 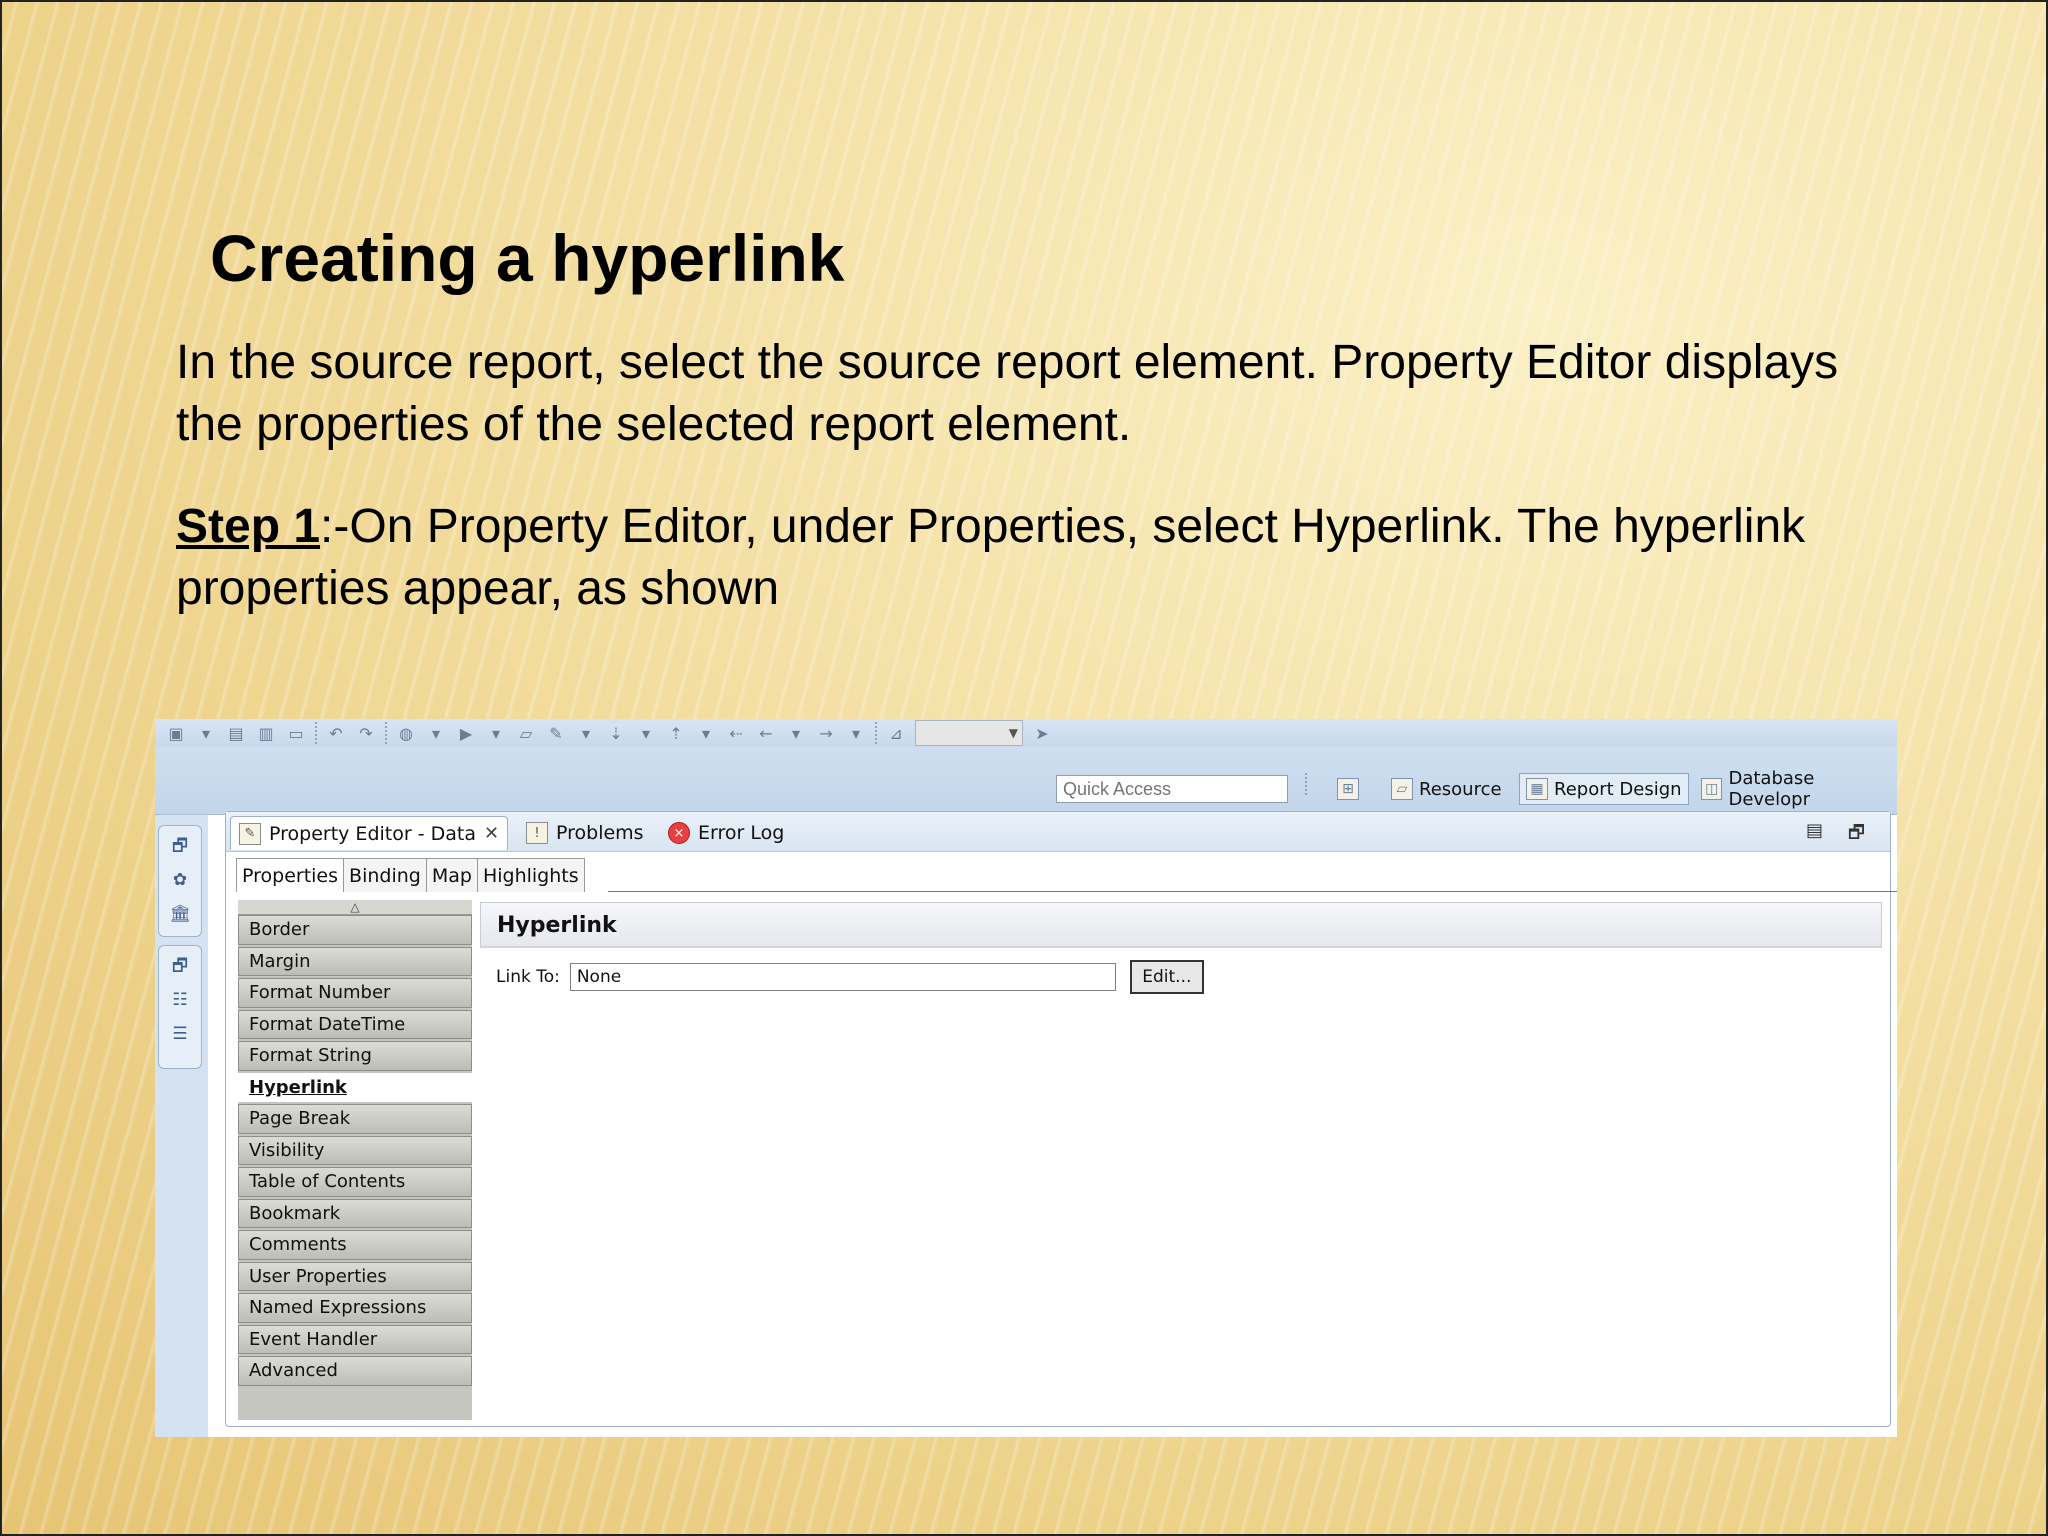 I want to click on category-item: User Properties, so click(x=355, y=1276).